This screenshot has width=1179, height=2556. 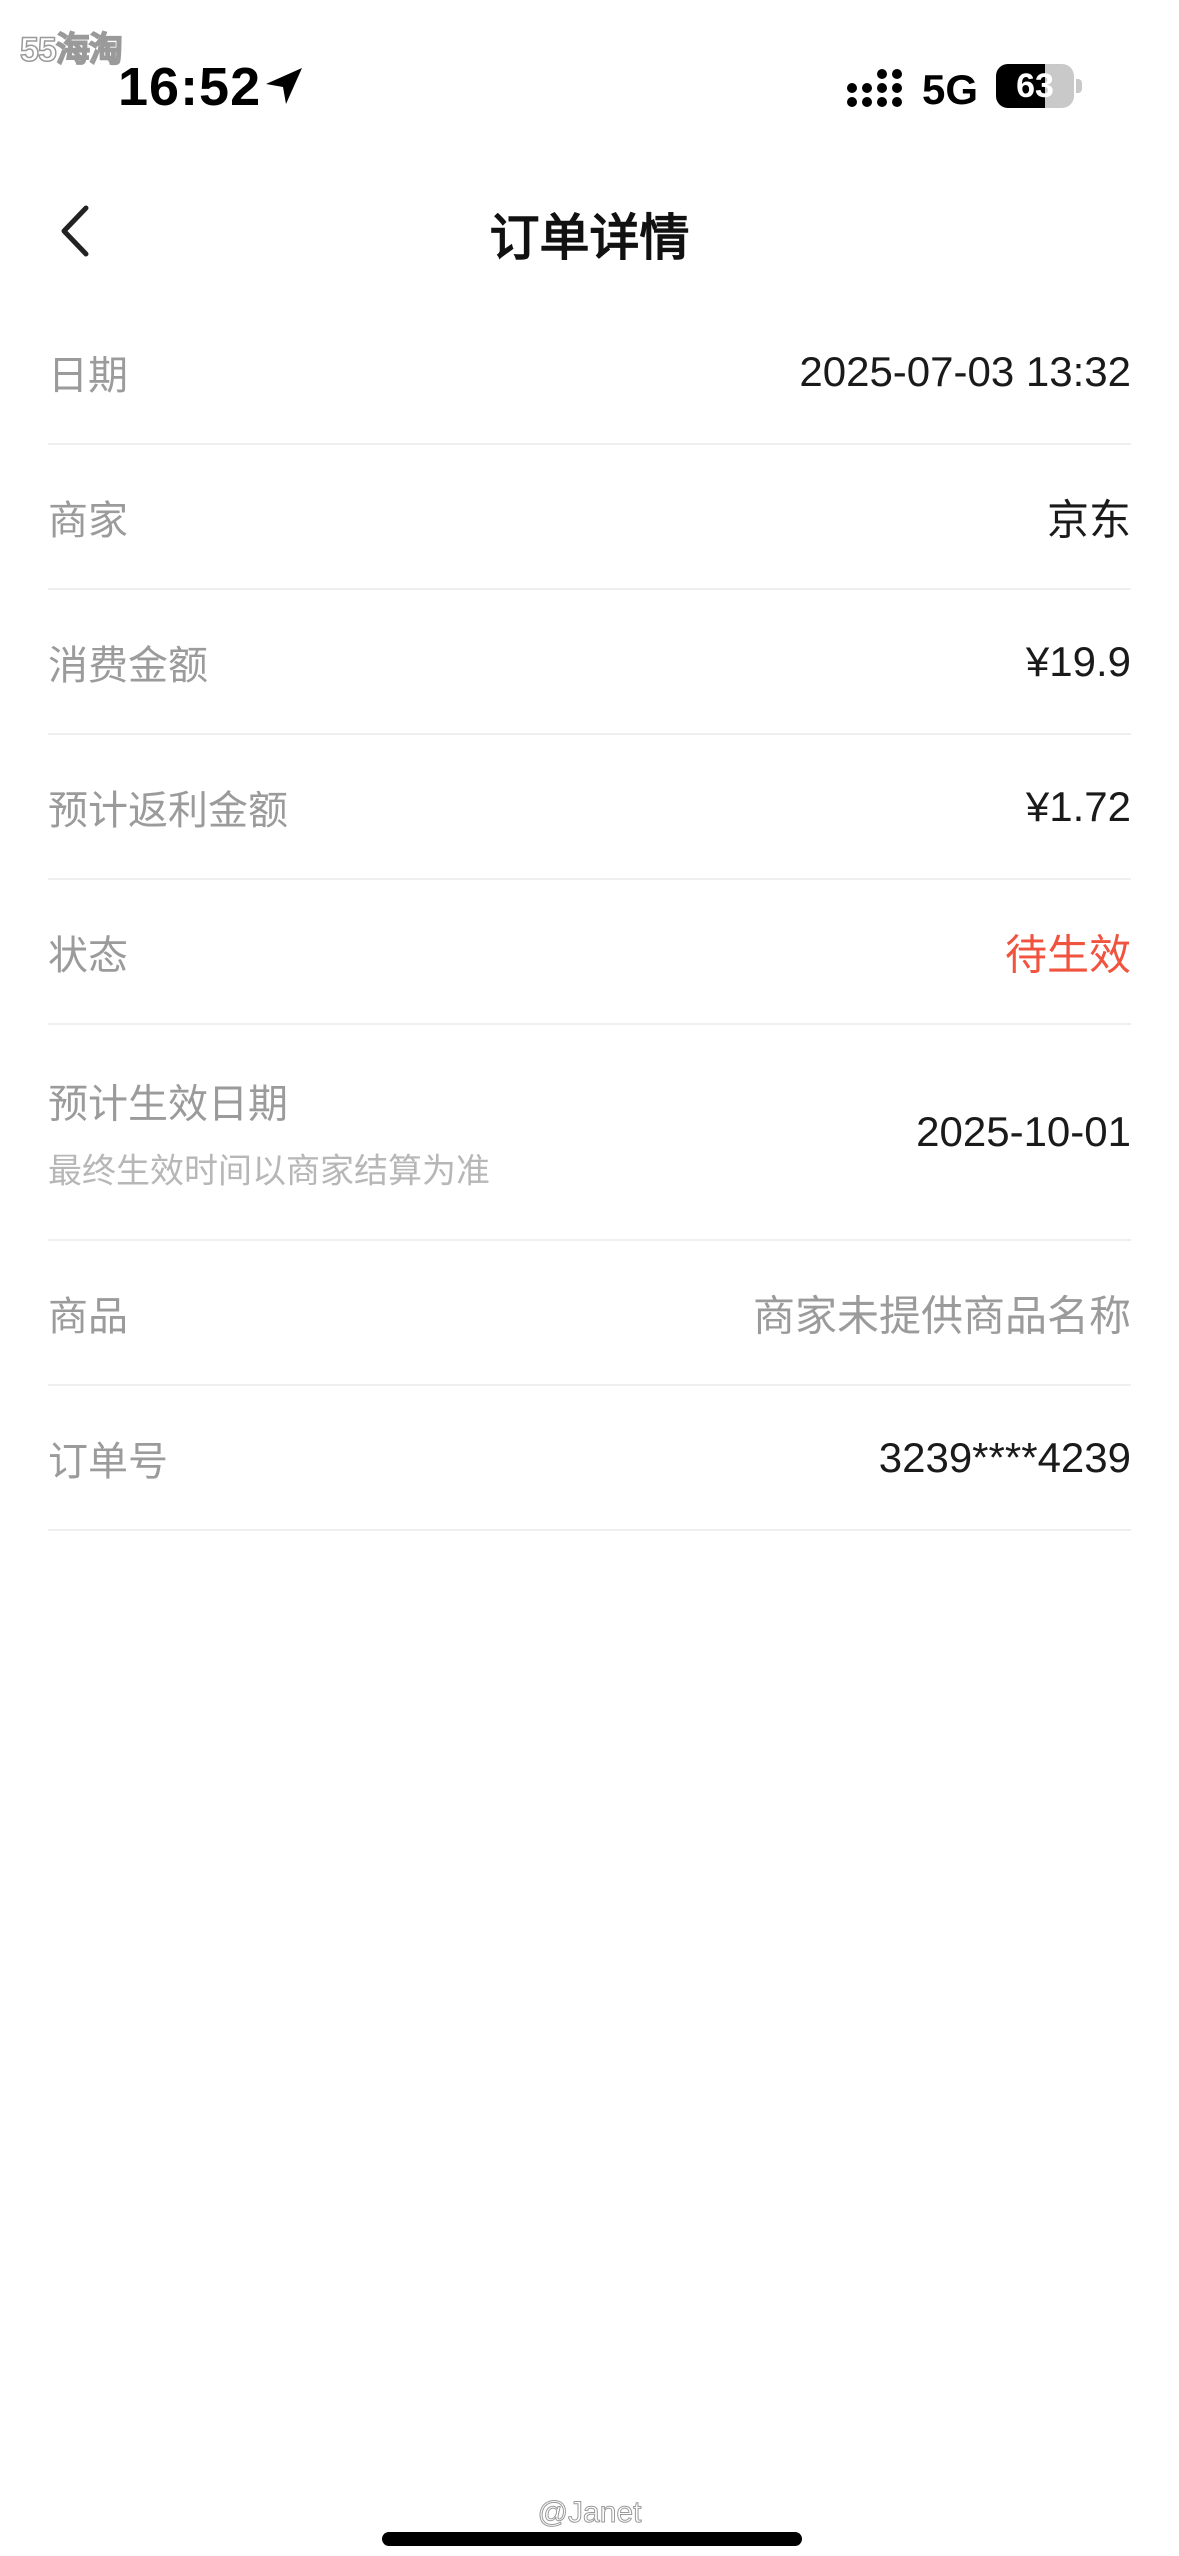 I want to click on row-value: 商家未提供商品名称, so click(x=941, y=1315).